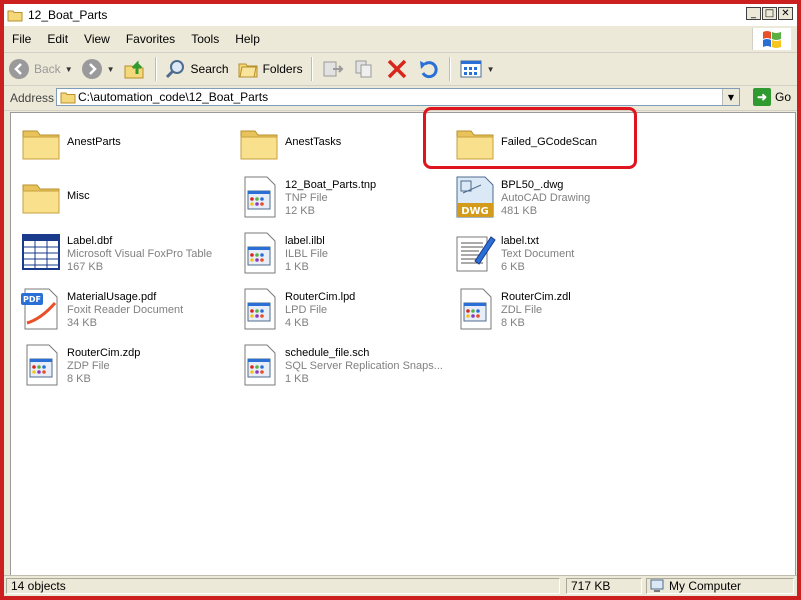 The image size is (801, 600). Describe the element at coordinates (530, 138) in the screenshot. I see `highlight-annotation` at that location.